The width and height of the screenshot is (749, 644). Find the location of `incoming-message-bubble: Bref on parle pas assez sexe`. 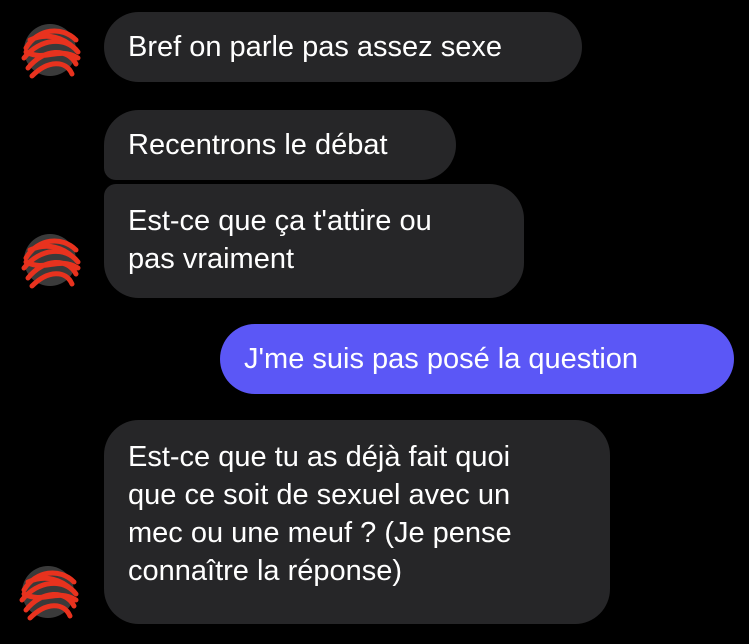

incoming-message-bubble: Bref on parle pas assez sexe is located at coordinates (343, 47).